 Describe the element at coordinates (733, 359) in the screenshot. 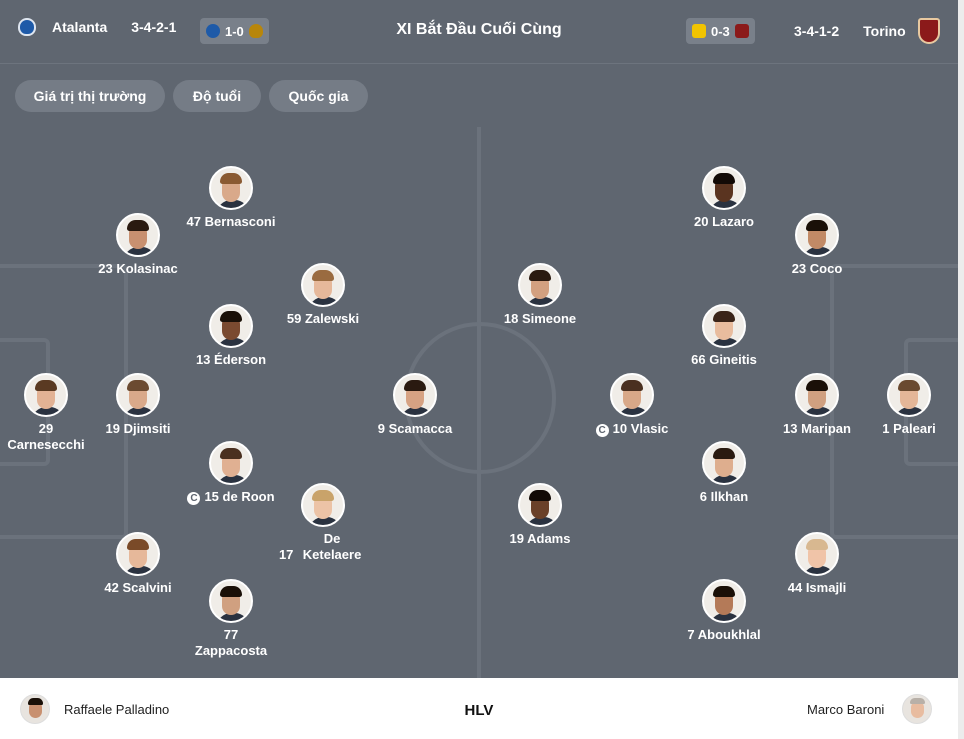

I see `player-name: Gineitis` at that location.